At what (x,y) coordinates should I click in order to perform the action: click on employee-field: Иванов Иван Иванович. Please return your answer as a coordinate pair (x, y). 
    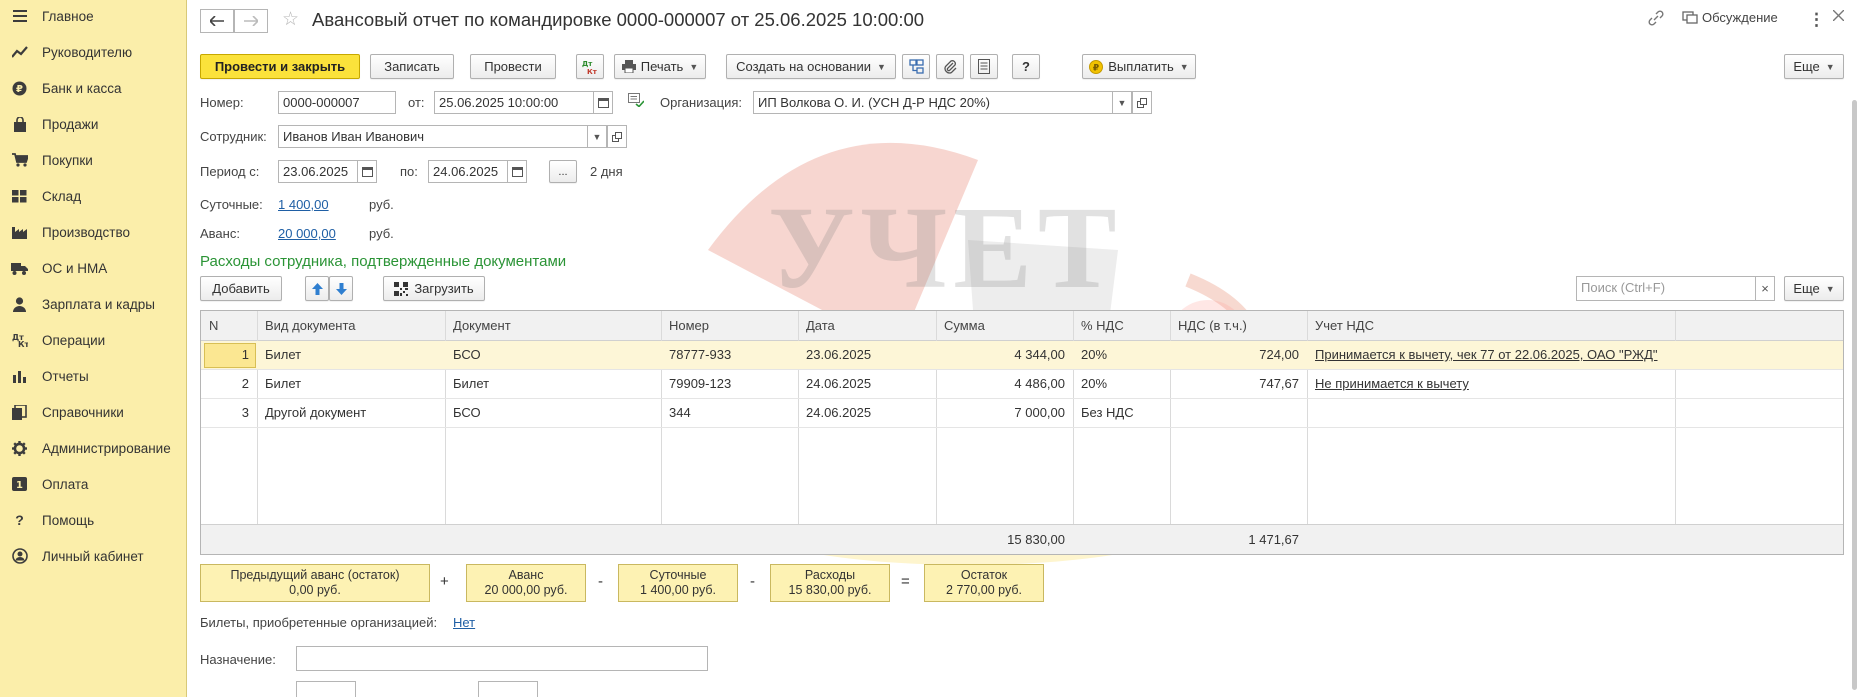
    Looking at the image, I should click on (433, 136).